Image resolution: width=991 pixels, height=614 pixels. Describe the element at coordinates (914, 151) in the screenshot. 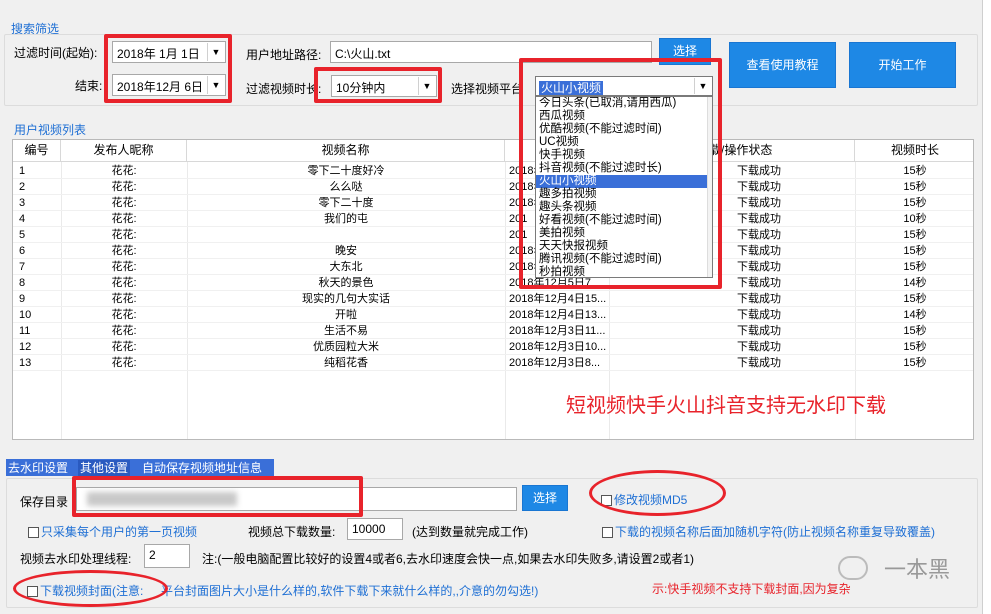

I see `column-header-duration: 视频时长` at that location.